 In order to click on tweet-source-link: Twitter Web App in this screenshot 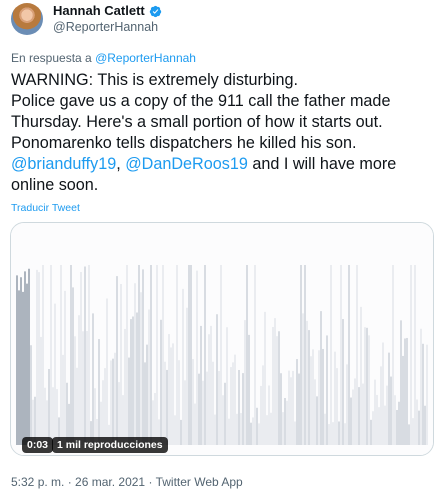, I will do `click(199, 482)`.